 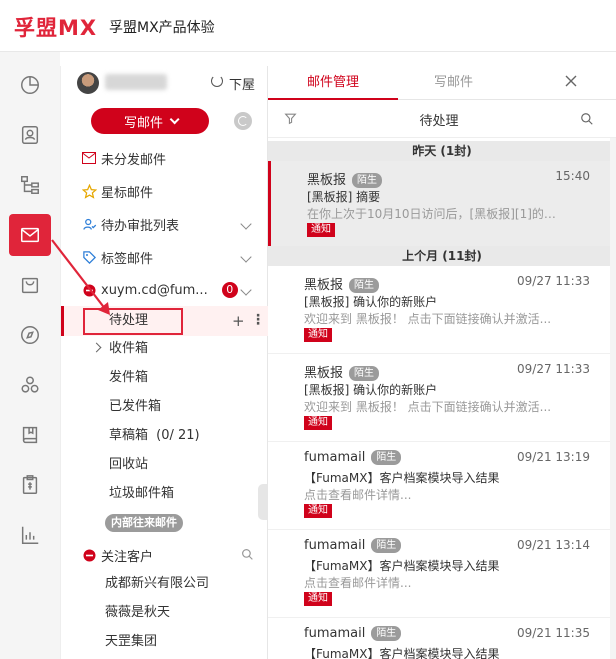 I want to click on cluster-icon, so click(x=30, y=385).